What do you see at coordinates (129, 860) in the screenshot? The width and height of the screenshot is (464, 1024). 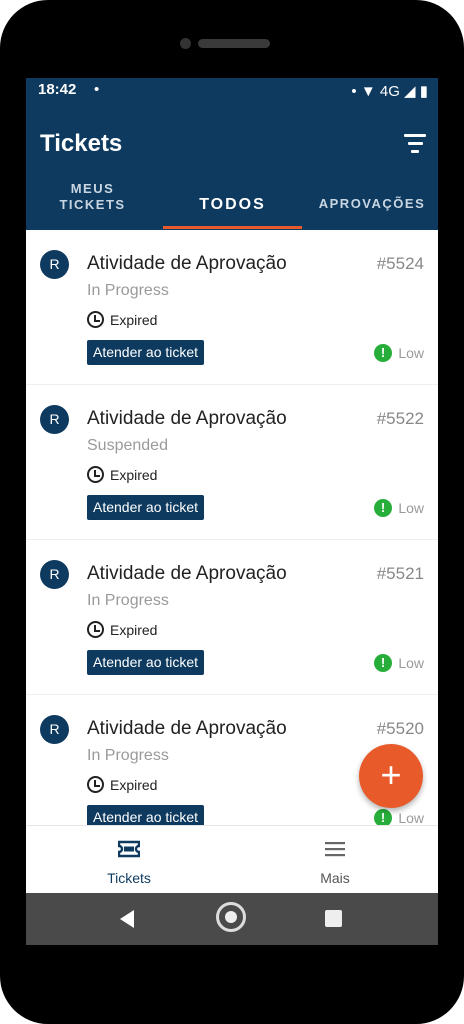 I see `nav-item-tickets: Tickets` at bounding box center [129, 860].